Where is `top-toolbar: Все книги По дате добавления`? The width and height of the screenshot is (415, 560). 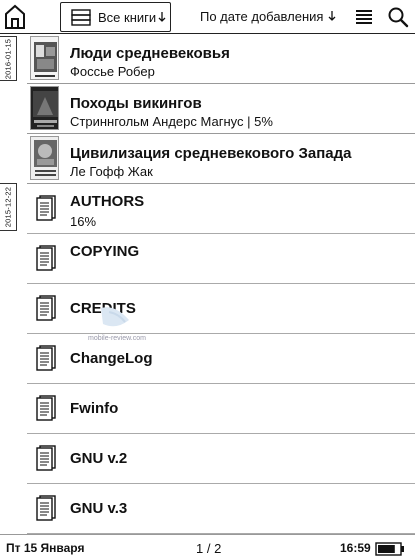 top-toolbar: Все книги По дате добавления is located at coordinates (207, 17).